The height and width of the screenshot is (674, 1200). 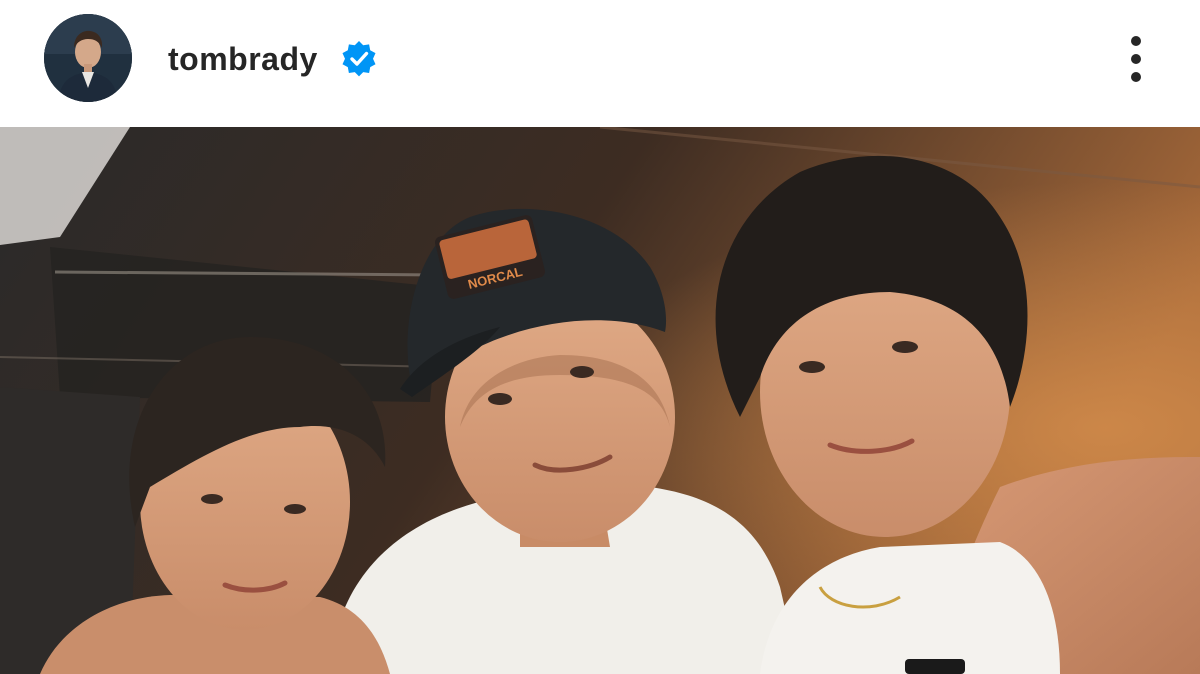 I want to click on verified-badge-icon, so click(x=359, y=59).